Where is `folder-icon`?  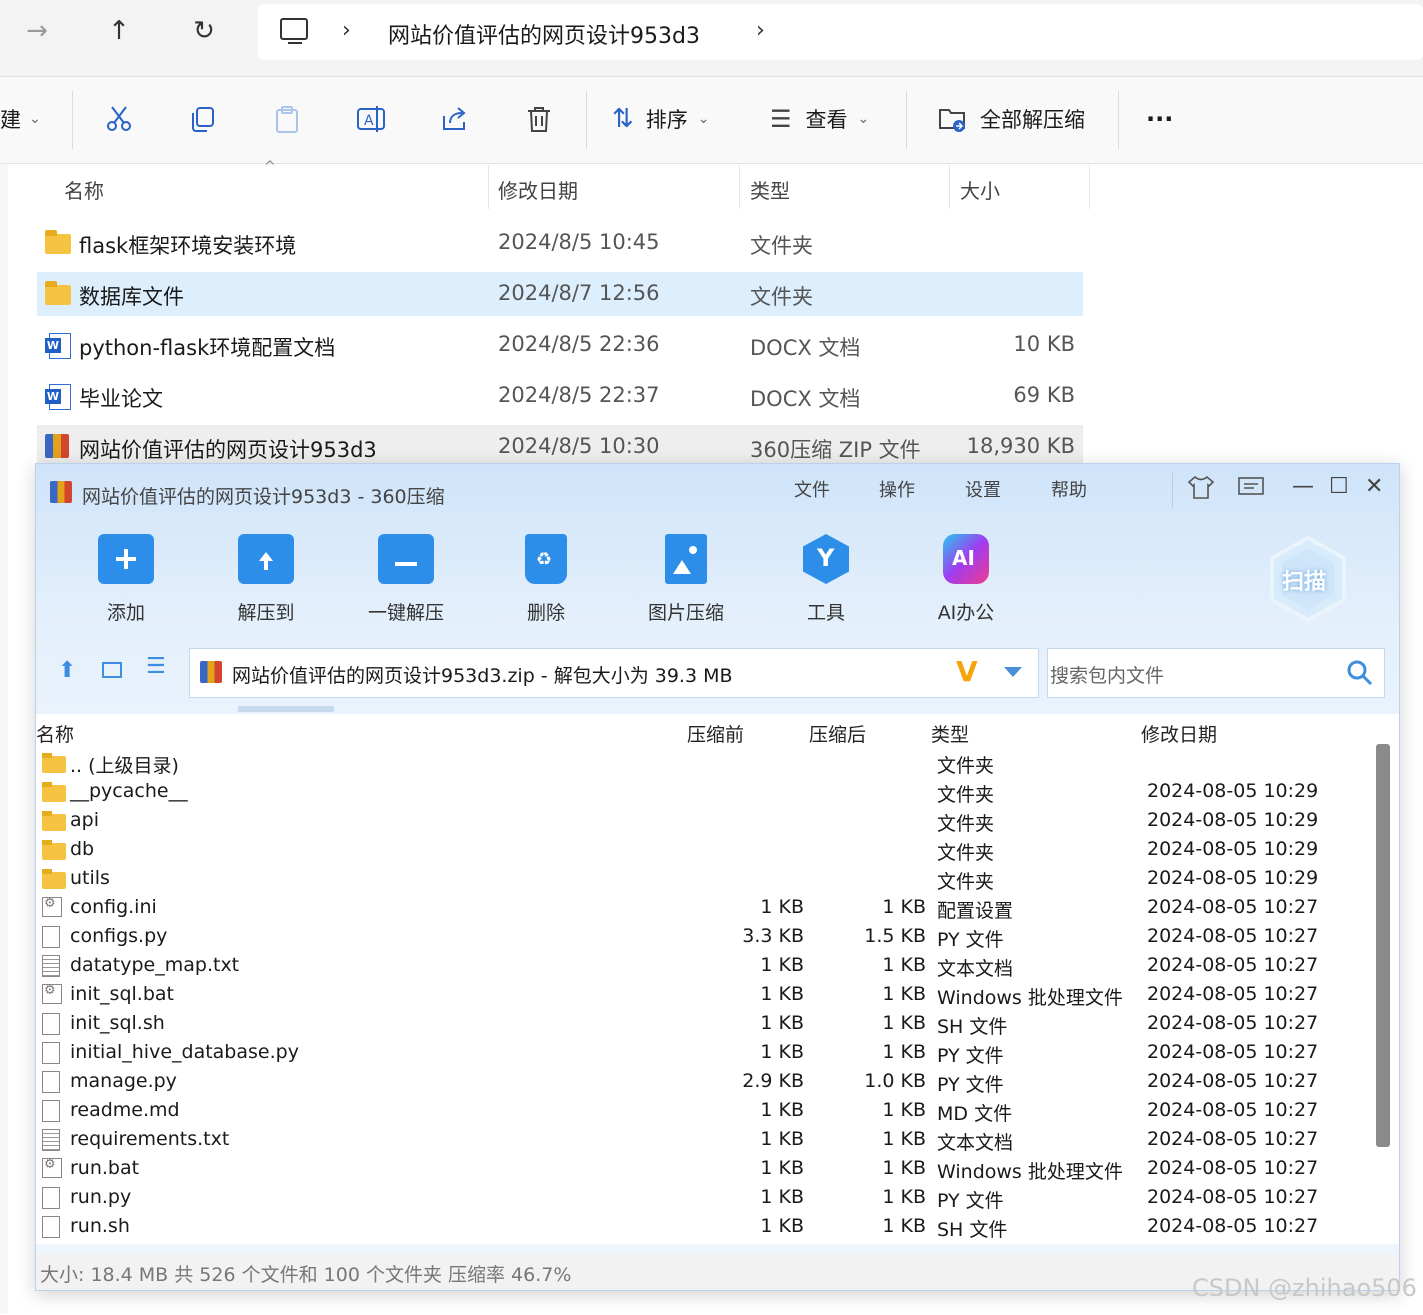
folder-icon is located at coordinates (58, 242).